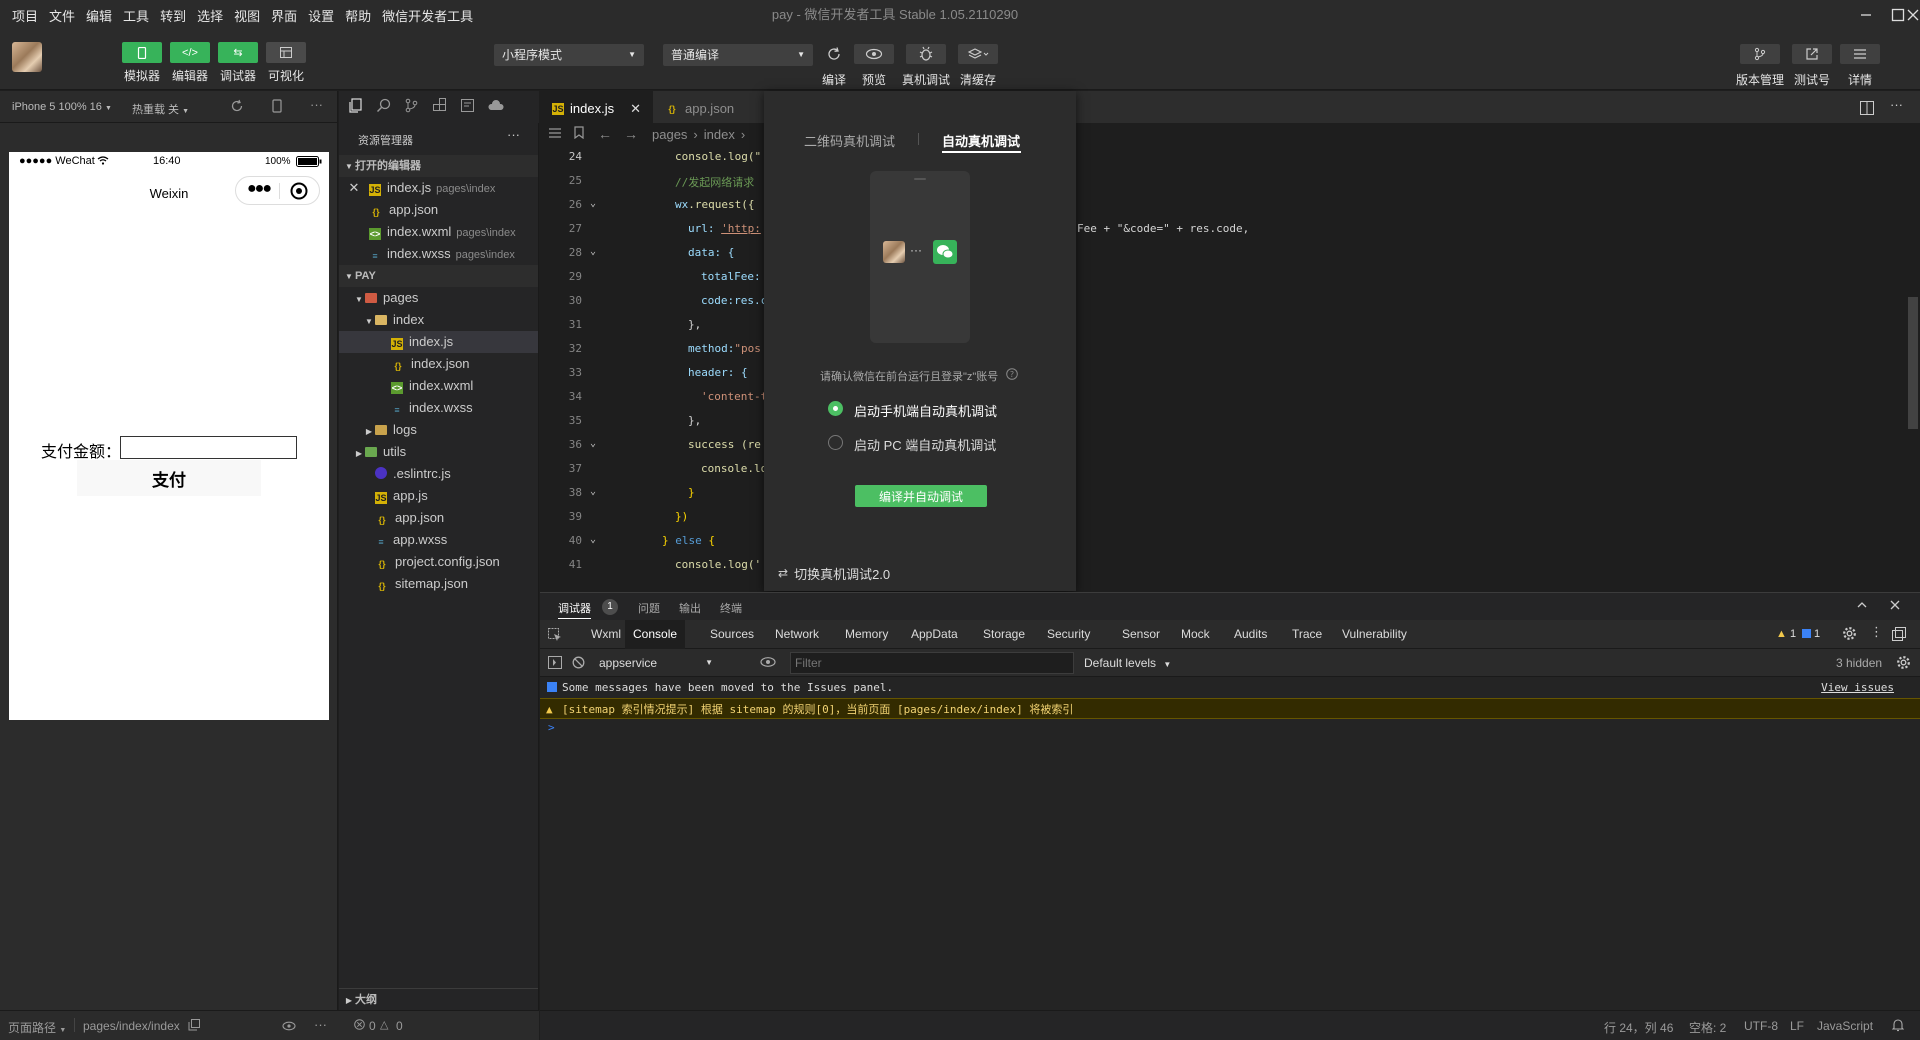 Image resolution: width=1920 pixels, height=1040 pixels. What do you see at coordinates (1817, 634) in the screenshot?
I see `info-count: 1` at bounding box center [1817, 634].